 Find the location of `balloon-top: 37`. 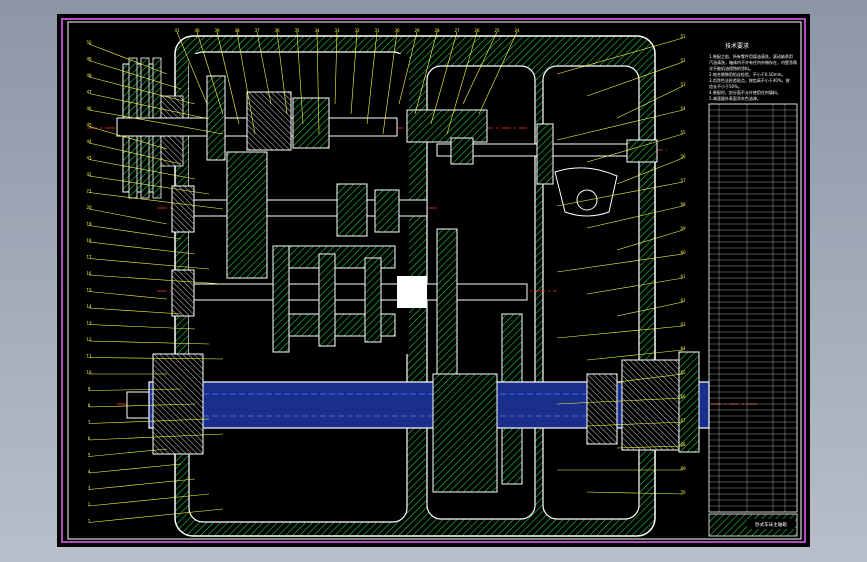

balloon-top: 37 is located at coordinates (257, 30).